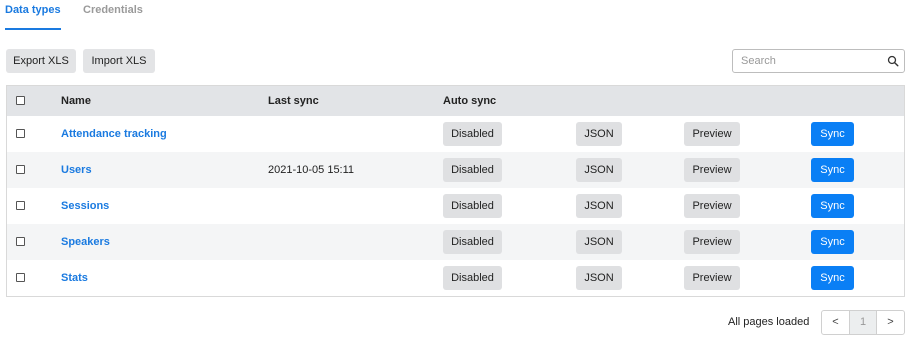 The image size is (919, 349). I want to click on data-type-link: Sessions, so click(85, 206).